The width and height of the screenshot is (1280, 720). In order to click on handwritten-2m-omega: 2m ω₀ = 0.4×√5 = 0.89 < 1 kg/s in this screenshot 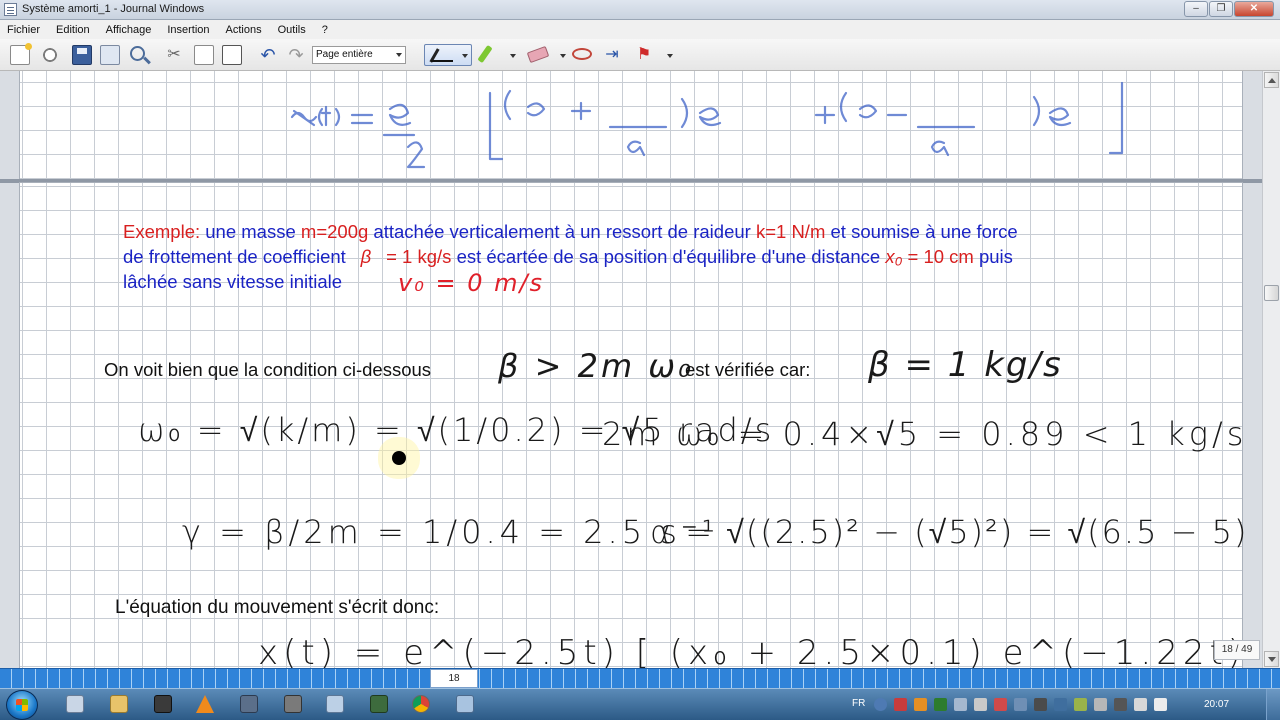, I will do `click(925, 434)`.